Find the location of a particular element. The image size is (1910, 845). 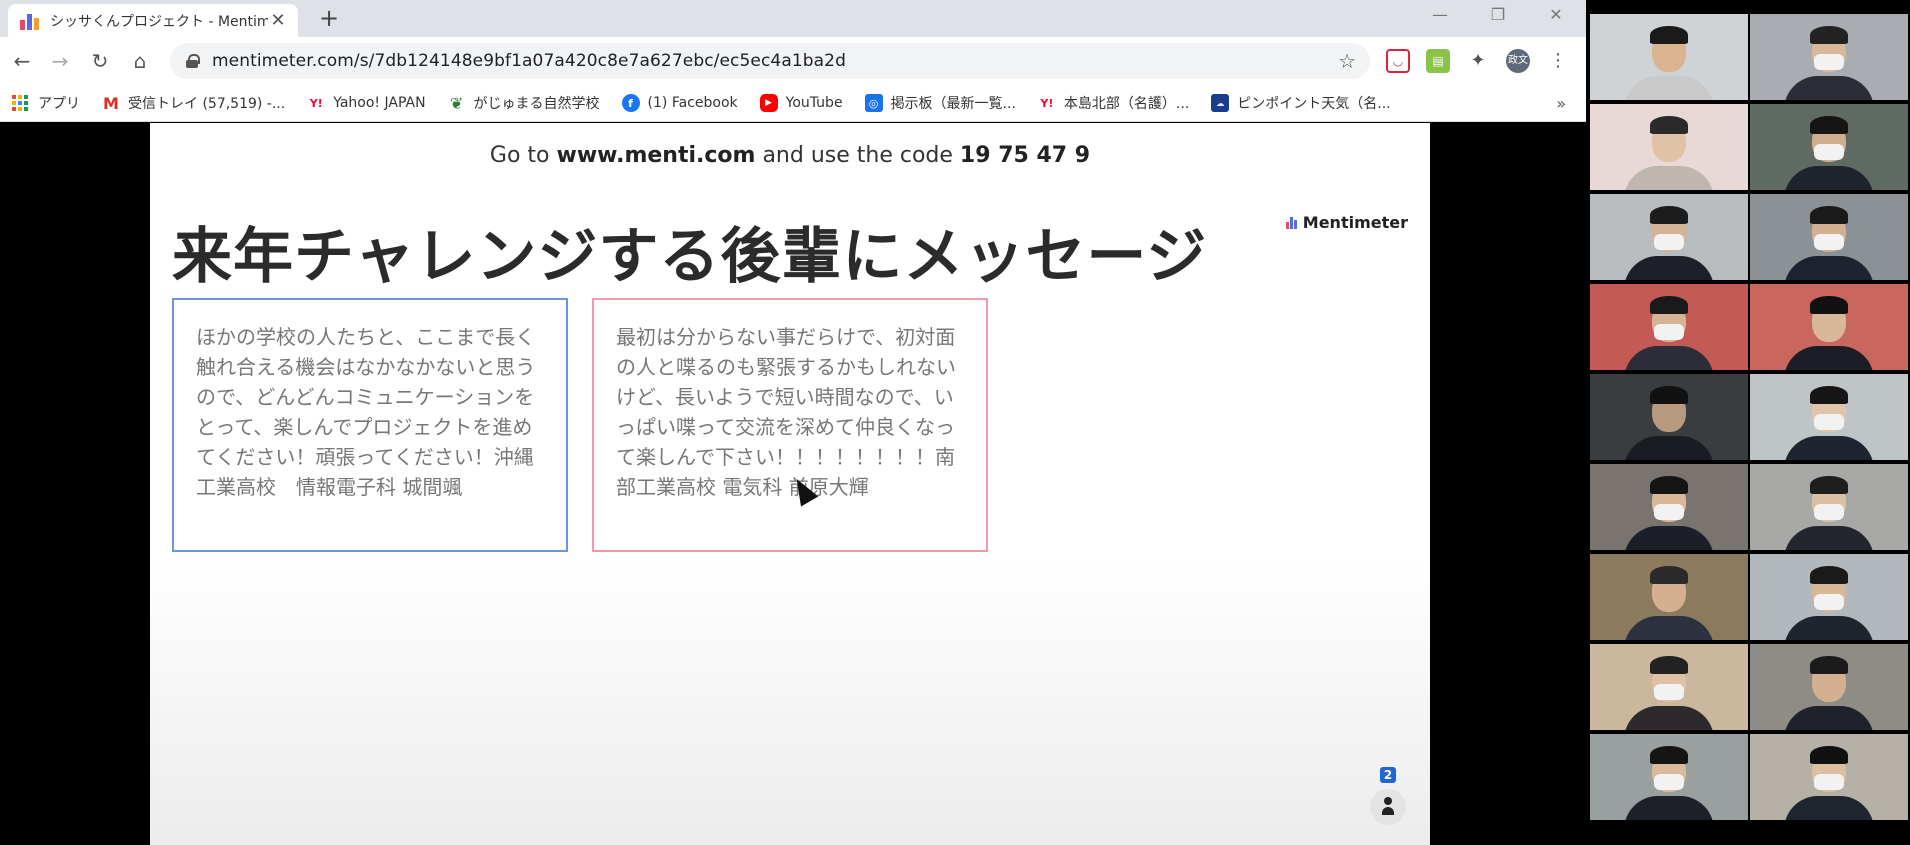

logo-text: Mentimeter is located at coordinates (1355, 222).